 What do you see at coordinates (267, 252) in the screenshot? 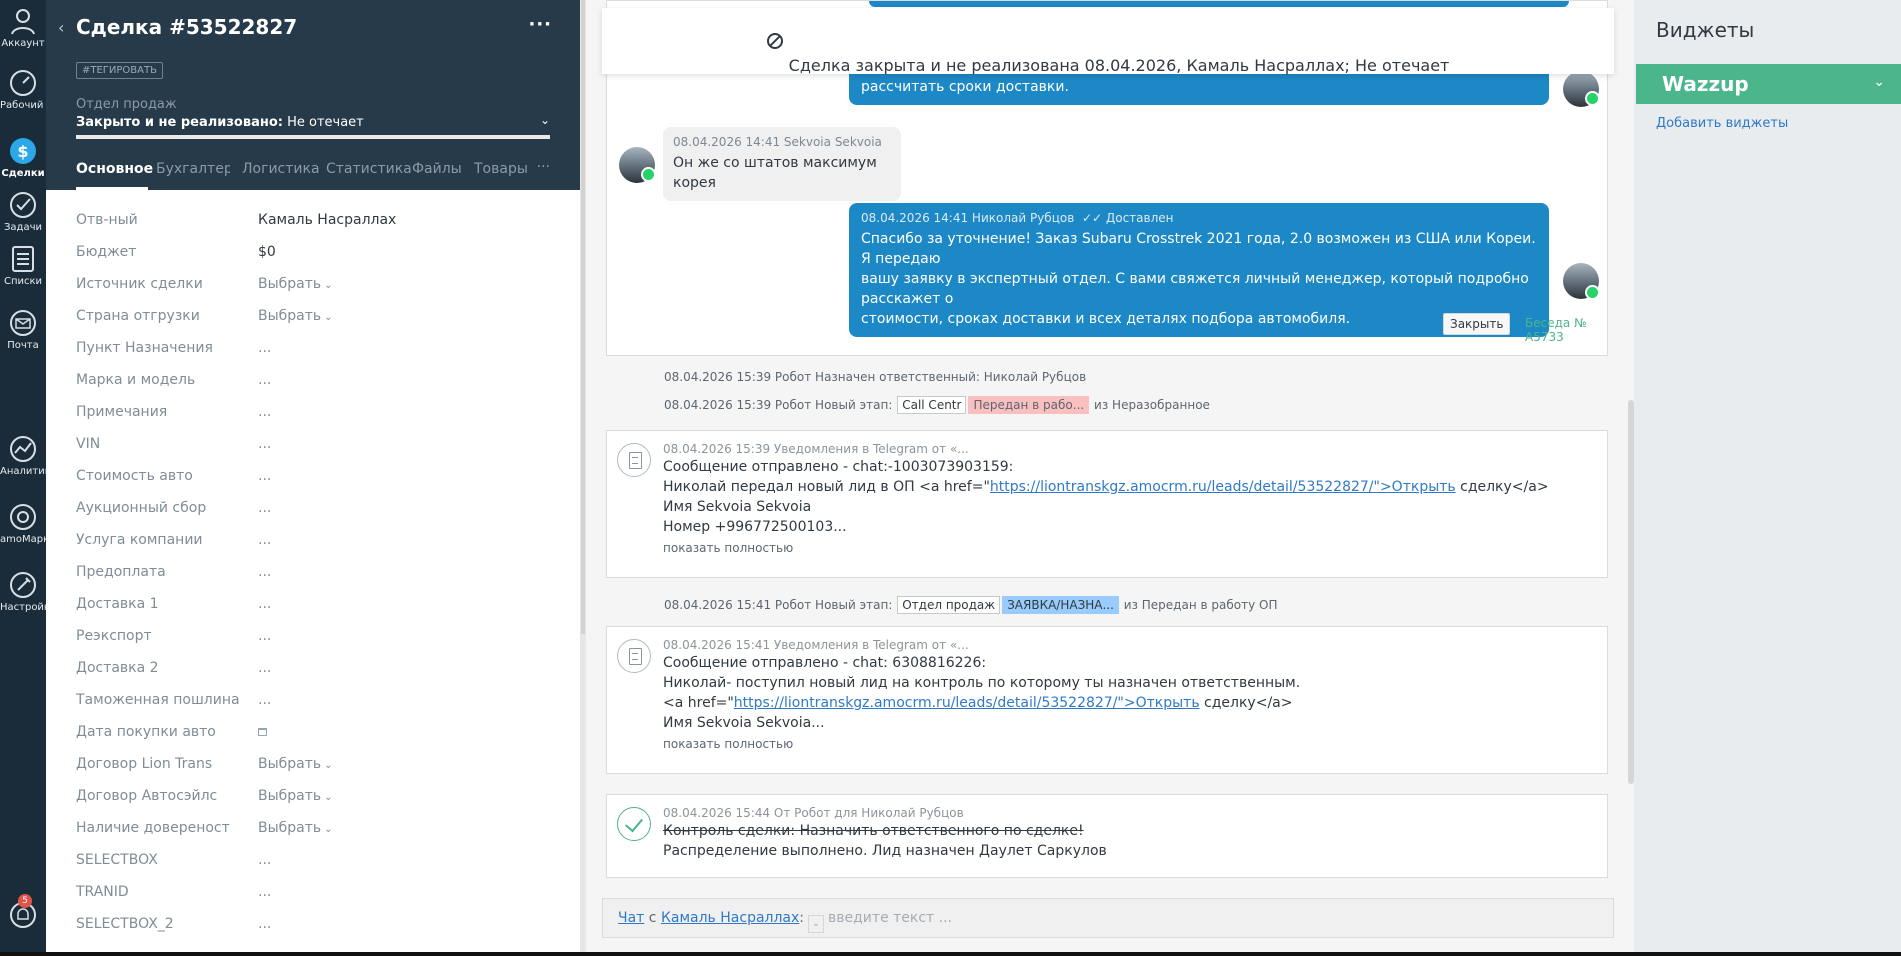
I see `field-value-budget: $0` at bounding box center [267, 252].